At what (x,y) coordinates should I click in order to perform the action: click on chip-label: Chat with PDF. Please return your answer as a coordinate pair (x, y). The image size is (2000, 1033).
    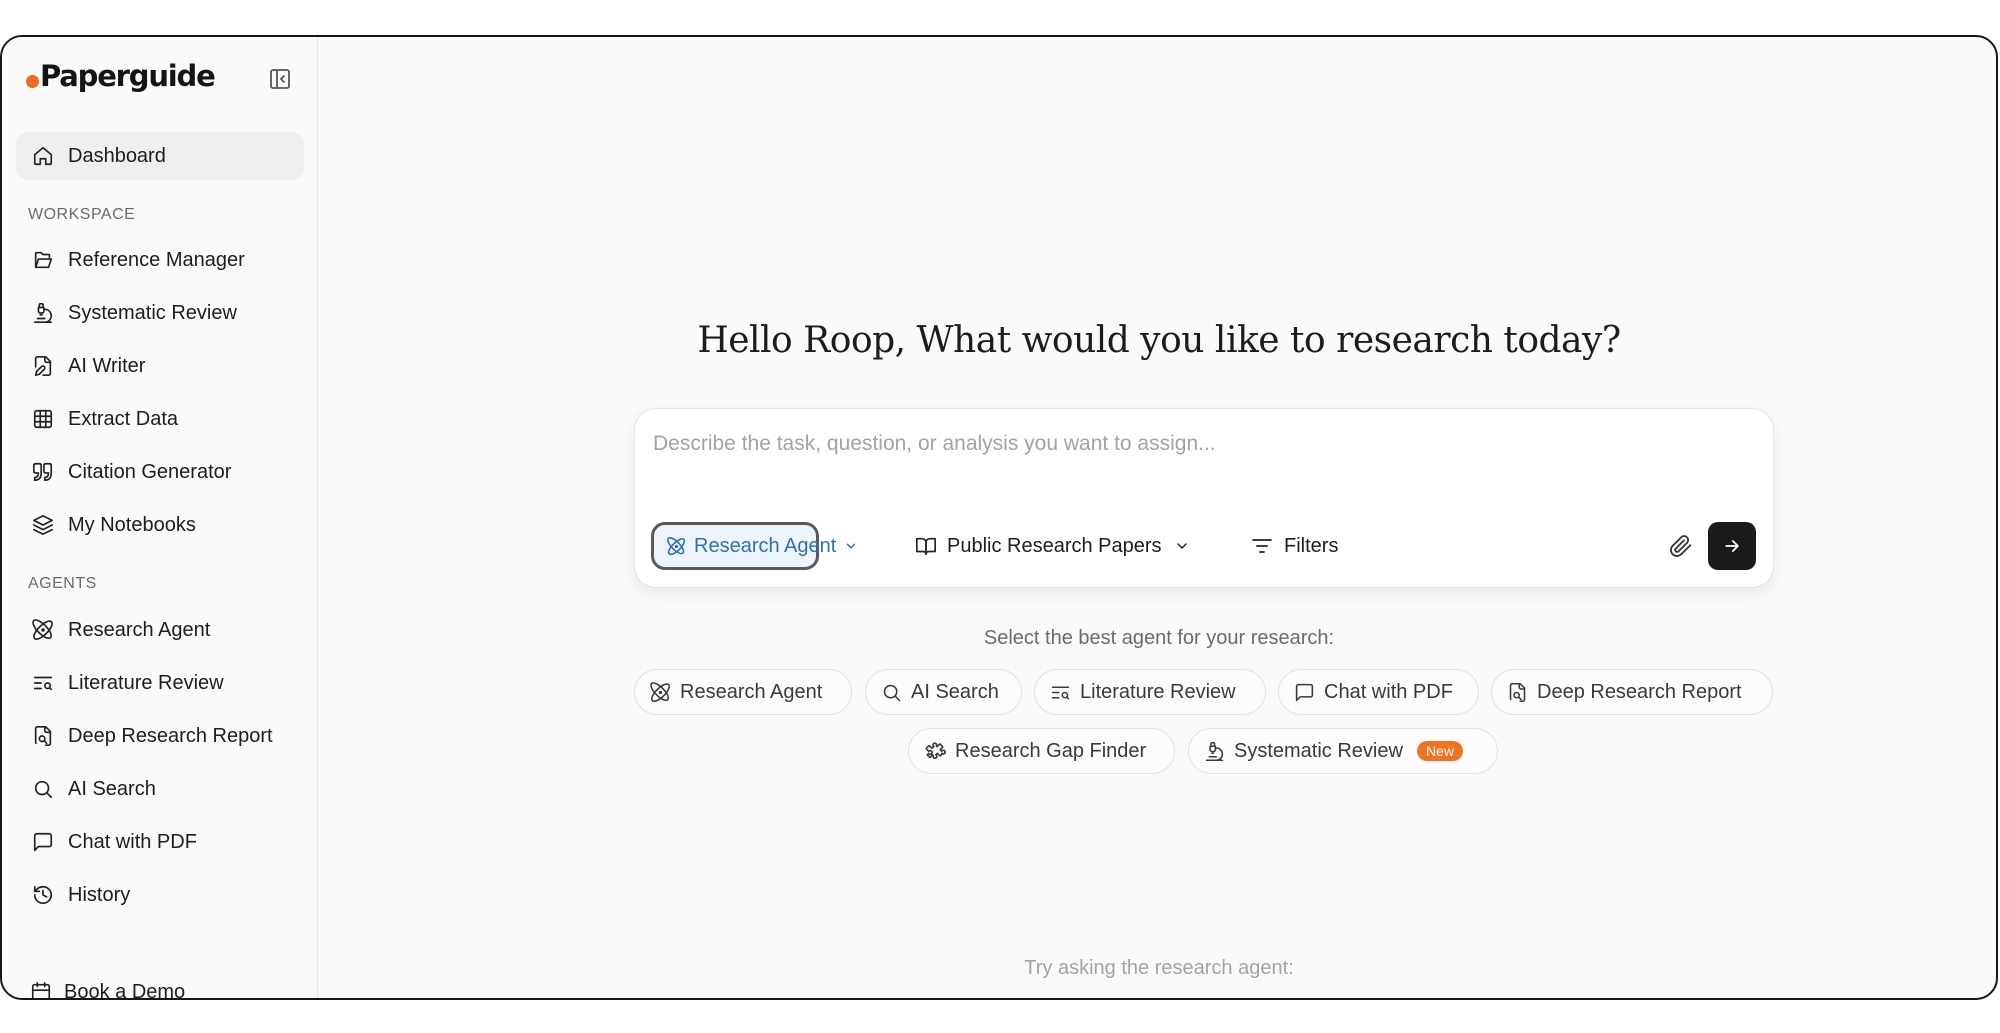
    Looking at the image, I should click on (1388, 691).